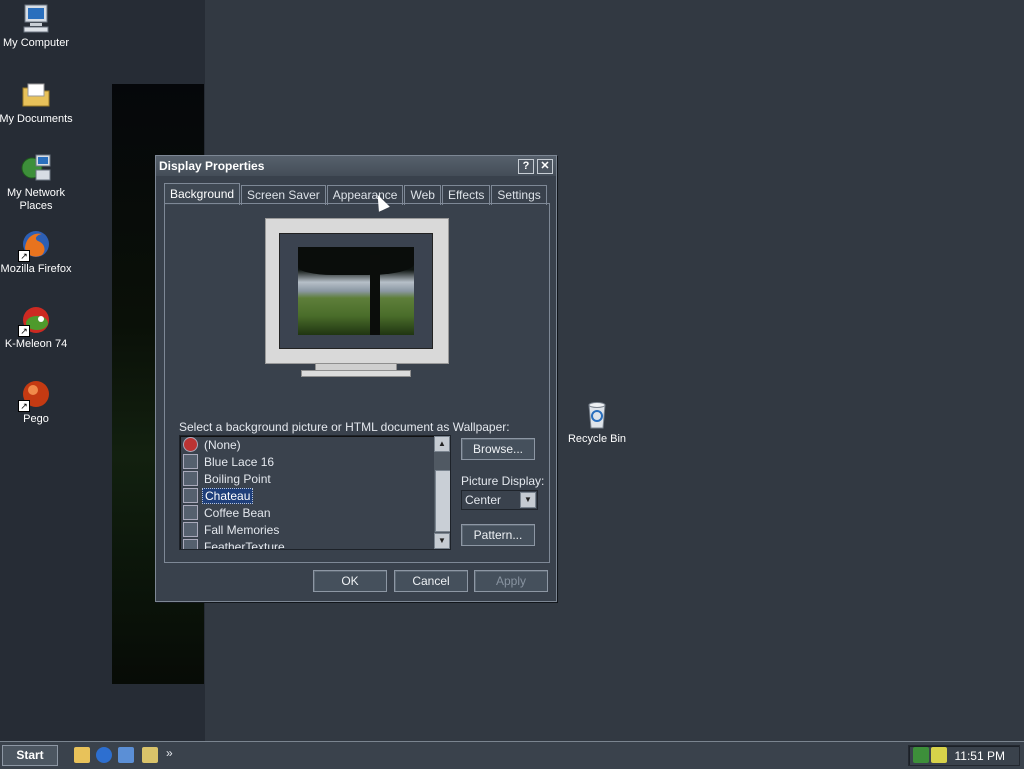 The height and width of the screenshot is (769, 1024). What do you see at coordinates (283, 195) in the screenshot?
I see `tab-screen-saver: Screen Saver` at bounding box center [283, 195].